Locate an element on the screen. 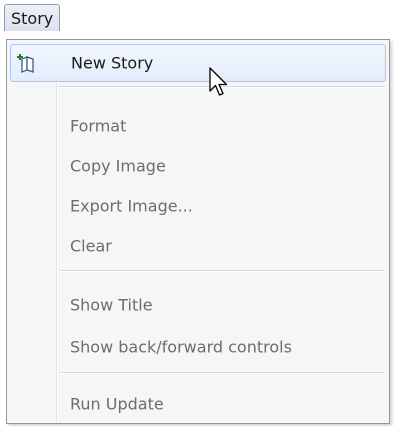 The height and width of the screenshot is (426, 400). story-menu-button: Story is located at coordinates (32, 17).